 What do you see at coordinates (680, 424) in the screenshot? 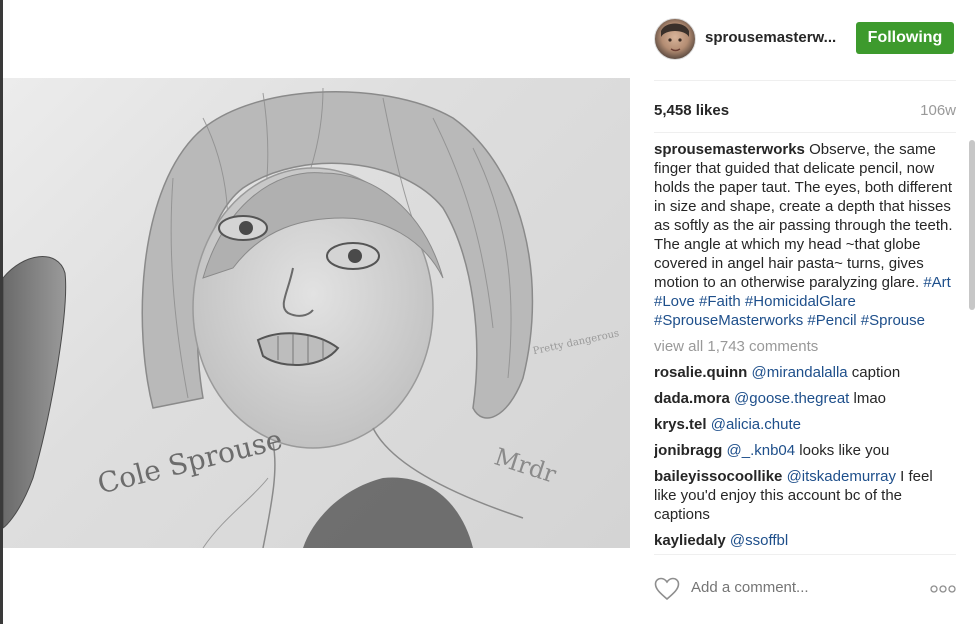
I see `comment-username: krys.tel` at bounding box center [680, 424].